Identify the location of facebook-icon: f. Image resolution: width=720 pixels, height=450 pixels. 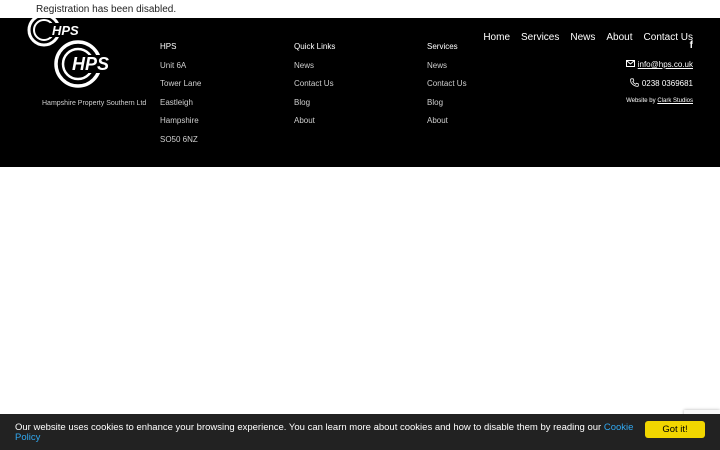
(691, 45).